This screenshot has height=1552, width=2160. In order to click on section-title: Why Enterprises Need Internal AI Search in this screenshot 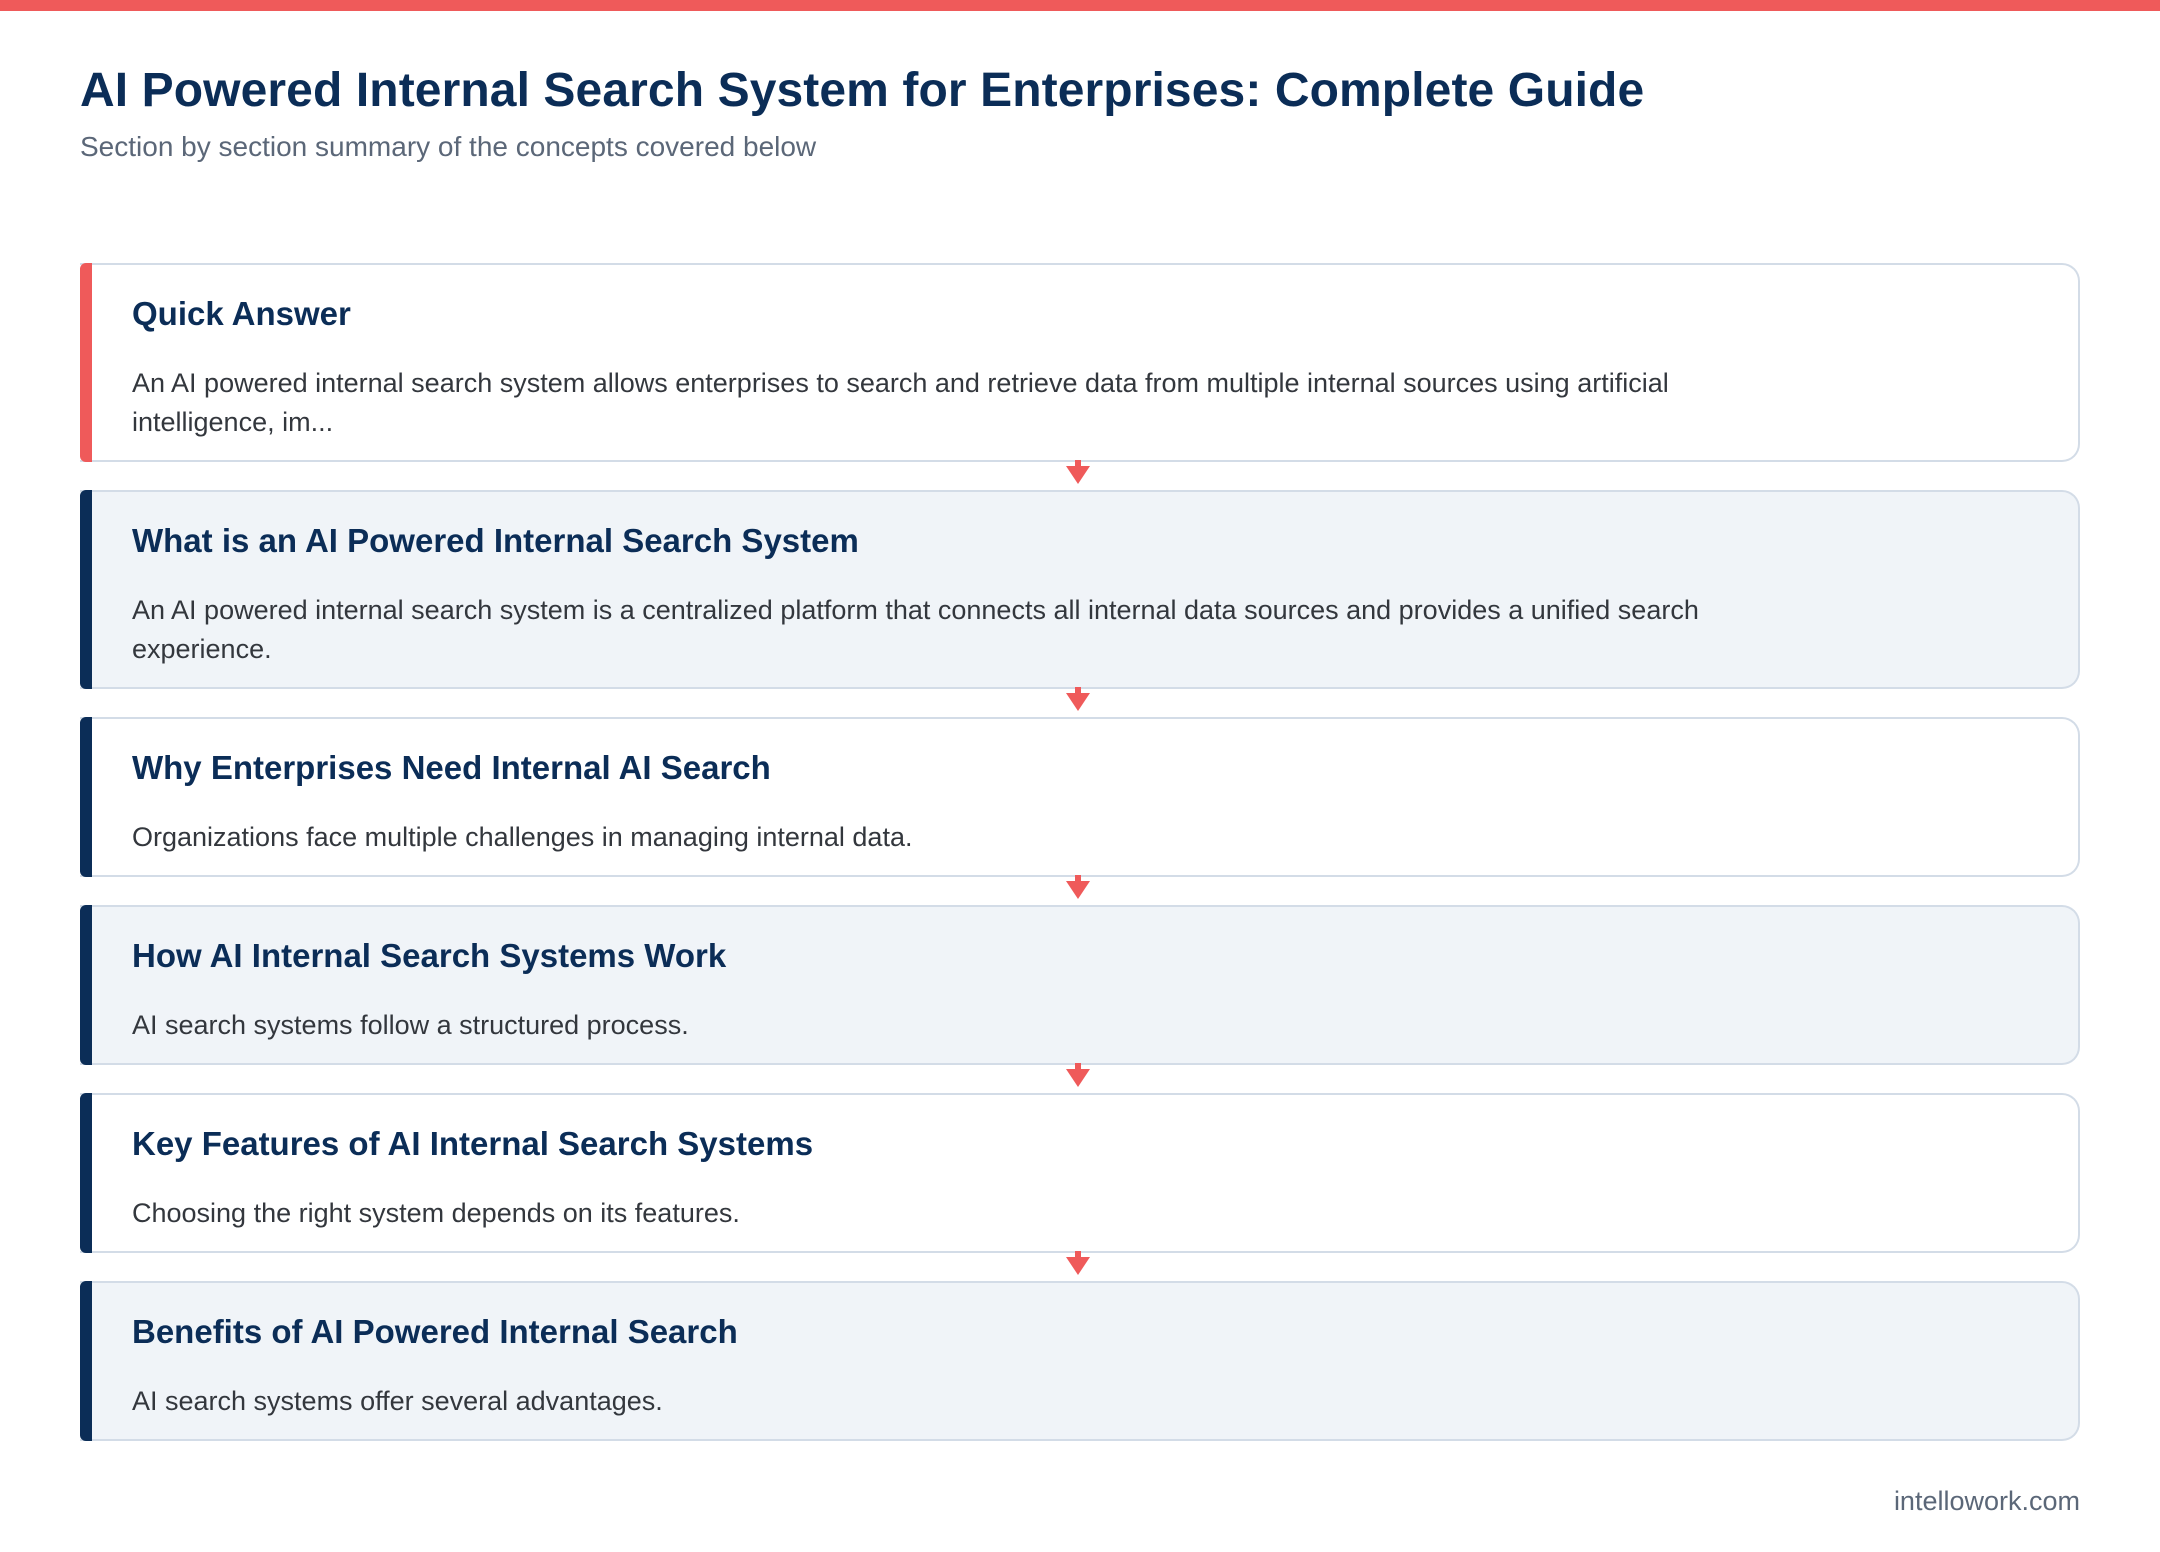, I will do `click(451, 767)`.